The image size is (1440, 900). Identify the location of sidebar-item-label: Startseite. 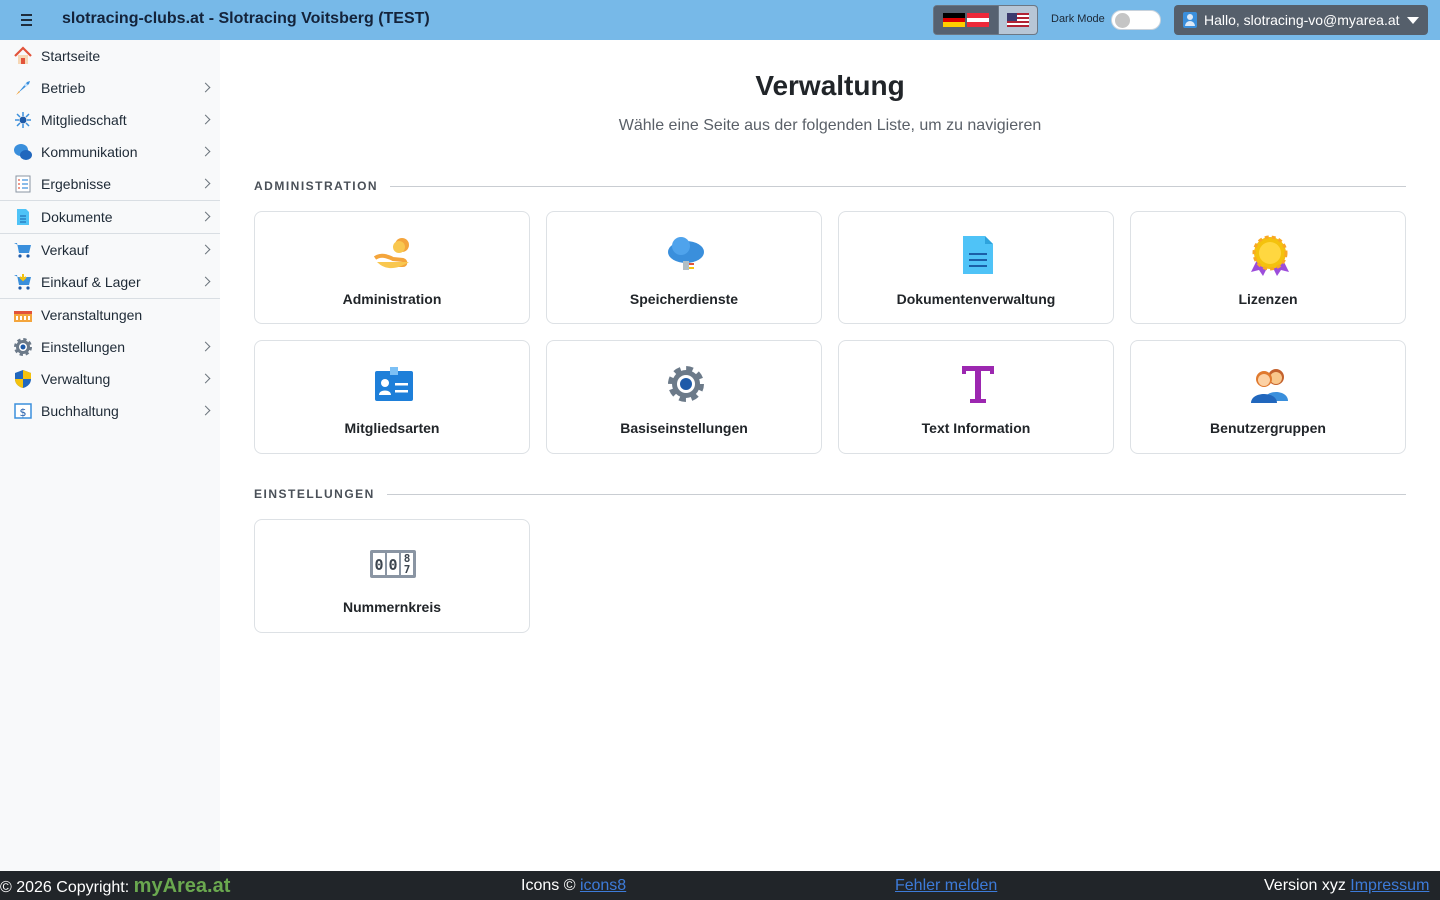
(71, 56).